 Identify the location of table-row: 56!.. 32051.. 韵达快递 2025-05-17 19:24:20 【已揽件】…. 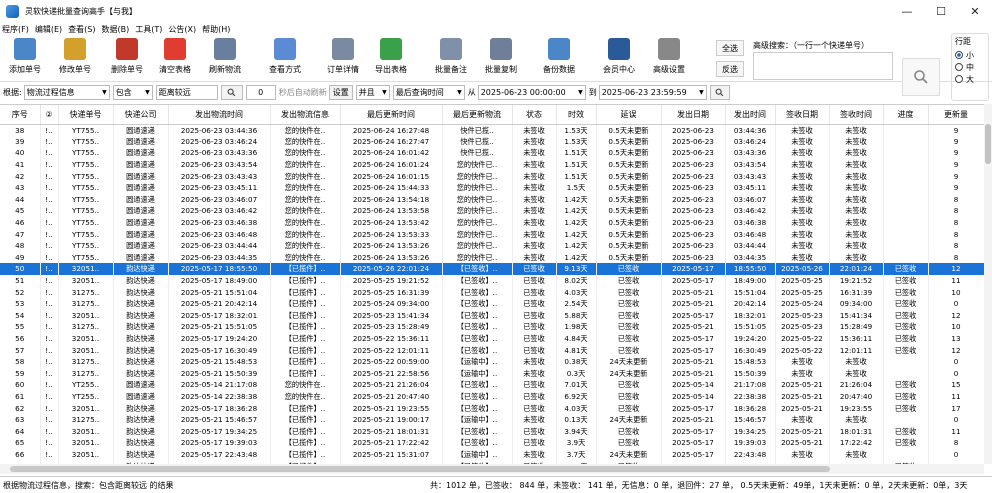
(492, 338).